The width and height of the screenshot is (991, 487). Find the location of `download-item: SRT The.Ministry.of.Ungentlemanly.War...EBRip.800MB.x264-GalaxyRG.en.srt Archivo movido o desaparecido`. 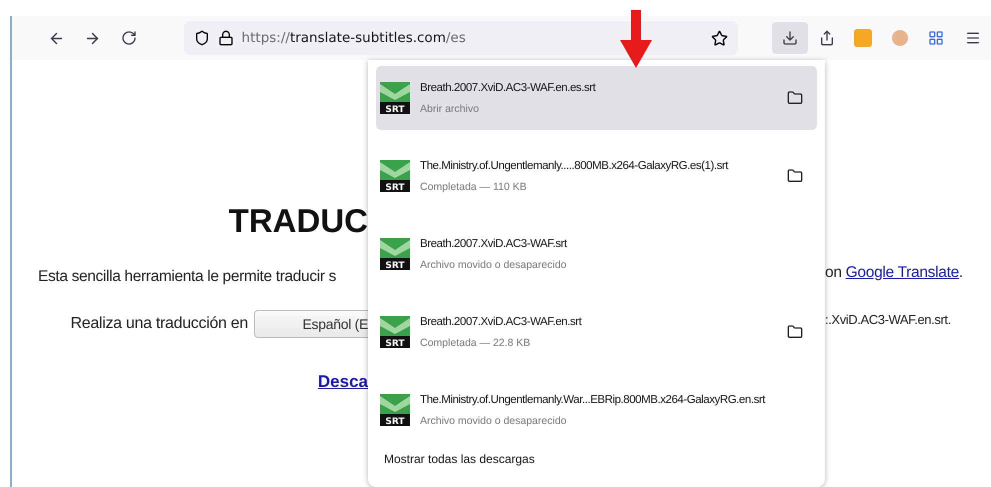

download-item: SRT The.Ministry.of.Ungentlemanly.War...EBRip.800MB.x264-GalaxyRG.en.srt Archivo movido o desaparecido is located at coordinates (596, 410).